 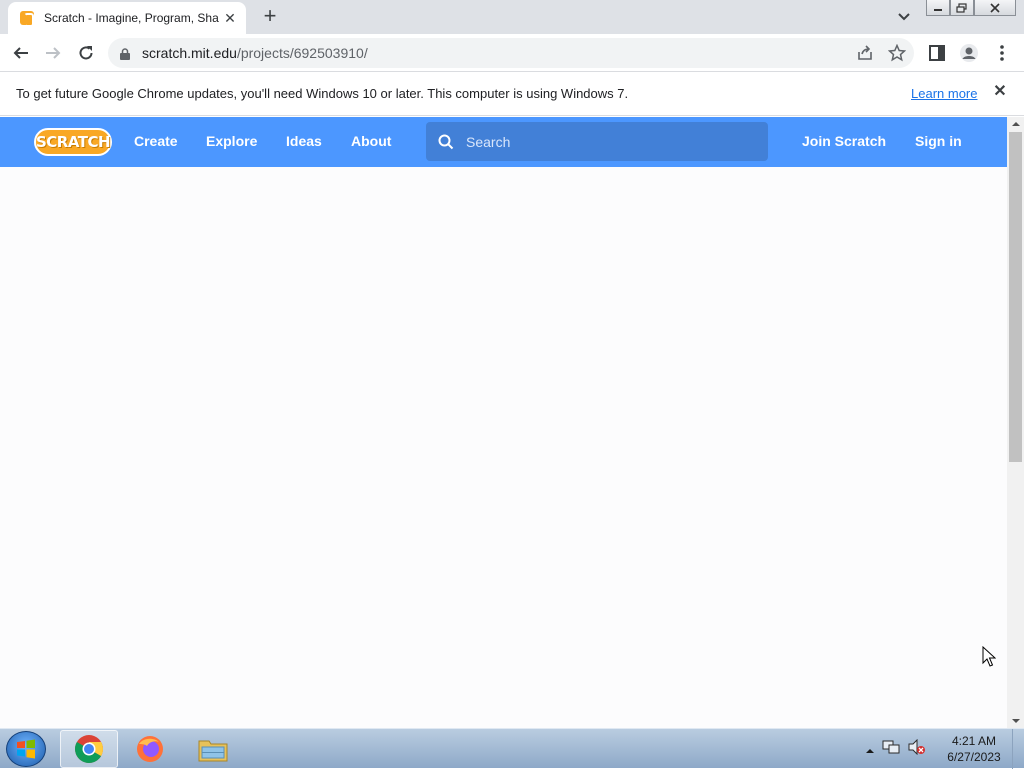 I want to click on search-input, so click(x=606, y=141).